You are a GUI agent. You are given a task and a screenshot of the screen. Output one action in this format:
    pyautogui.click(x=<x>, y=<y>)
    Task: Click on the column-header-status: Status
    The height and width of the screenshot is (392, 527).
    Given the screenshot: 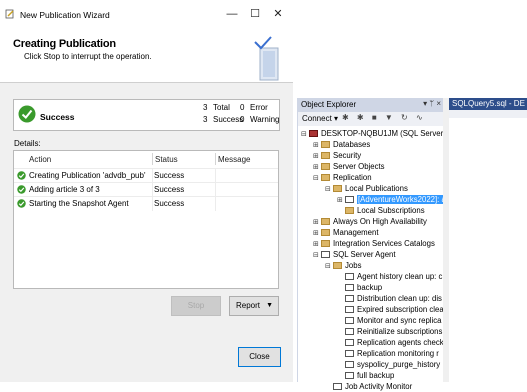 What is the action you would take?
    pyautogui.click(x=166, y=159)
    